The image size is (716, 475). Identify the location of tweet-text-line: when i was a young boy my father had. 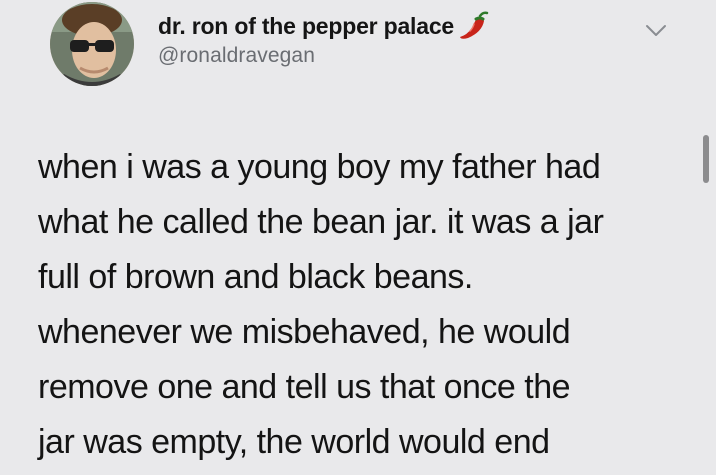
(319, 167).